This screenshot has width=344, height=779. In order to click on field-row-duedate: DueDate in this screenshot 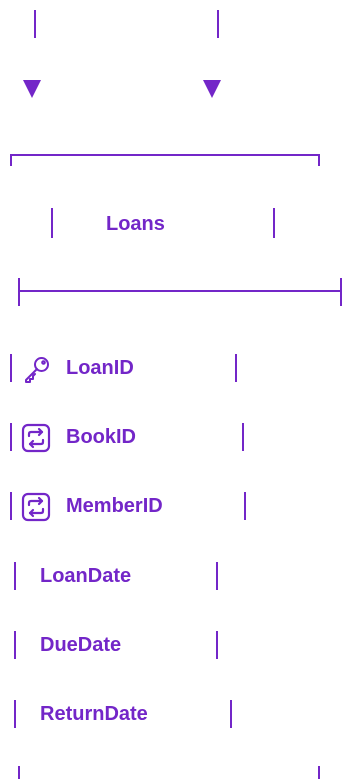, I will do `click(172, 645)`.